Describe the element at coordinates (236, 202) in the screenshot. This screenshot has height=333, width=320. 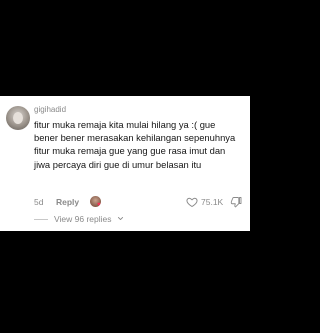
I see `thumbs-down-icon` at that location.